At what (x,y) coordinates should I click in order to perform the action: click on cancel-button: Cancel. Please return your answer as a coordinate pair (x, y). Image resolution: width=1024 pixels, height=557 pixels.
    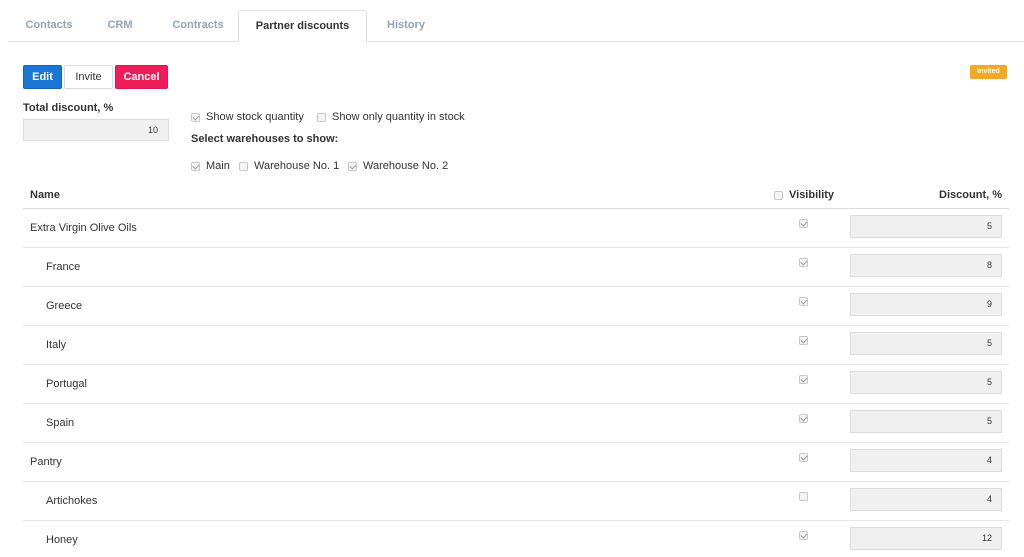
    Looking at the image, I should click on (141, 77).